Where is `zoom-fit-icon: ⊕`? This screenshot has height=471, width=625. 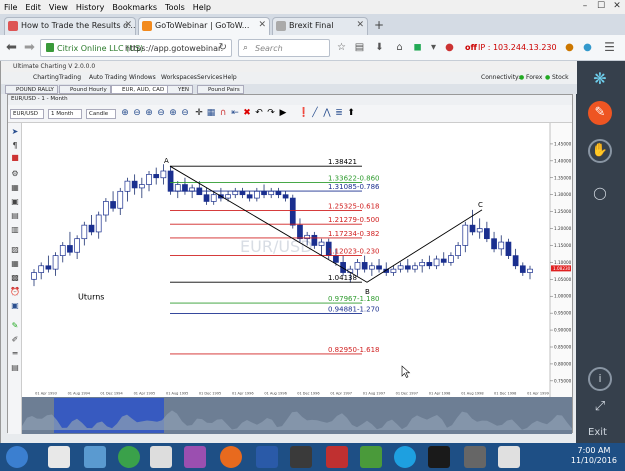 zoom-fit-icon: ⊕ is located at coordinates (149, 113).